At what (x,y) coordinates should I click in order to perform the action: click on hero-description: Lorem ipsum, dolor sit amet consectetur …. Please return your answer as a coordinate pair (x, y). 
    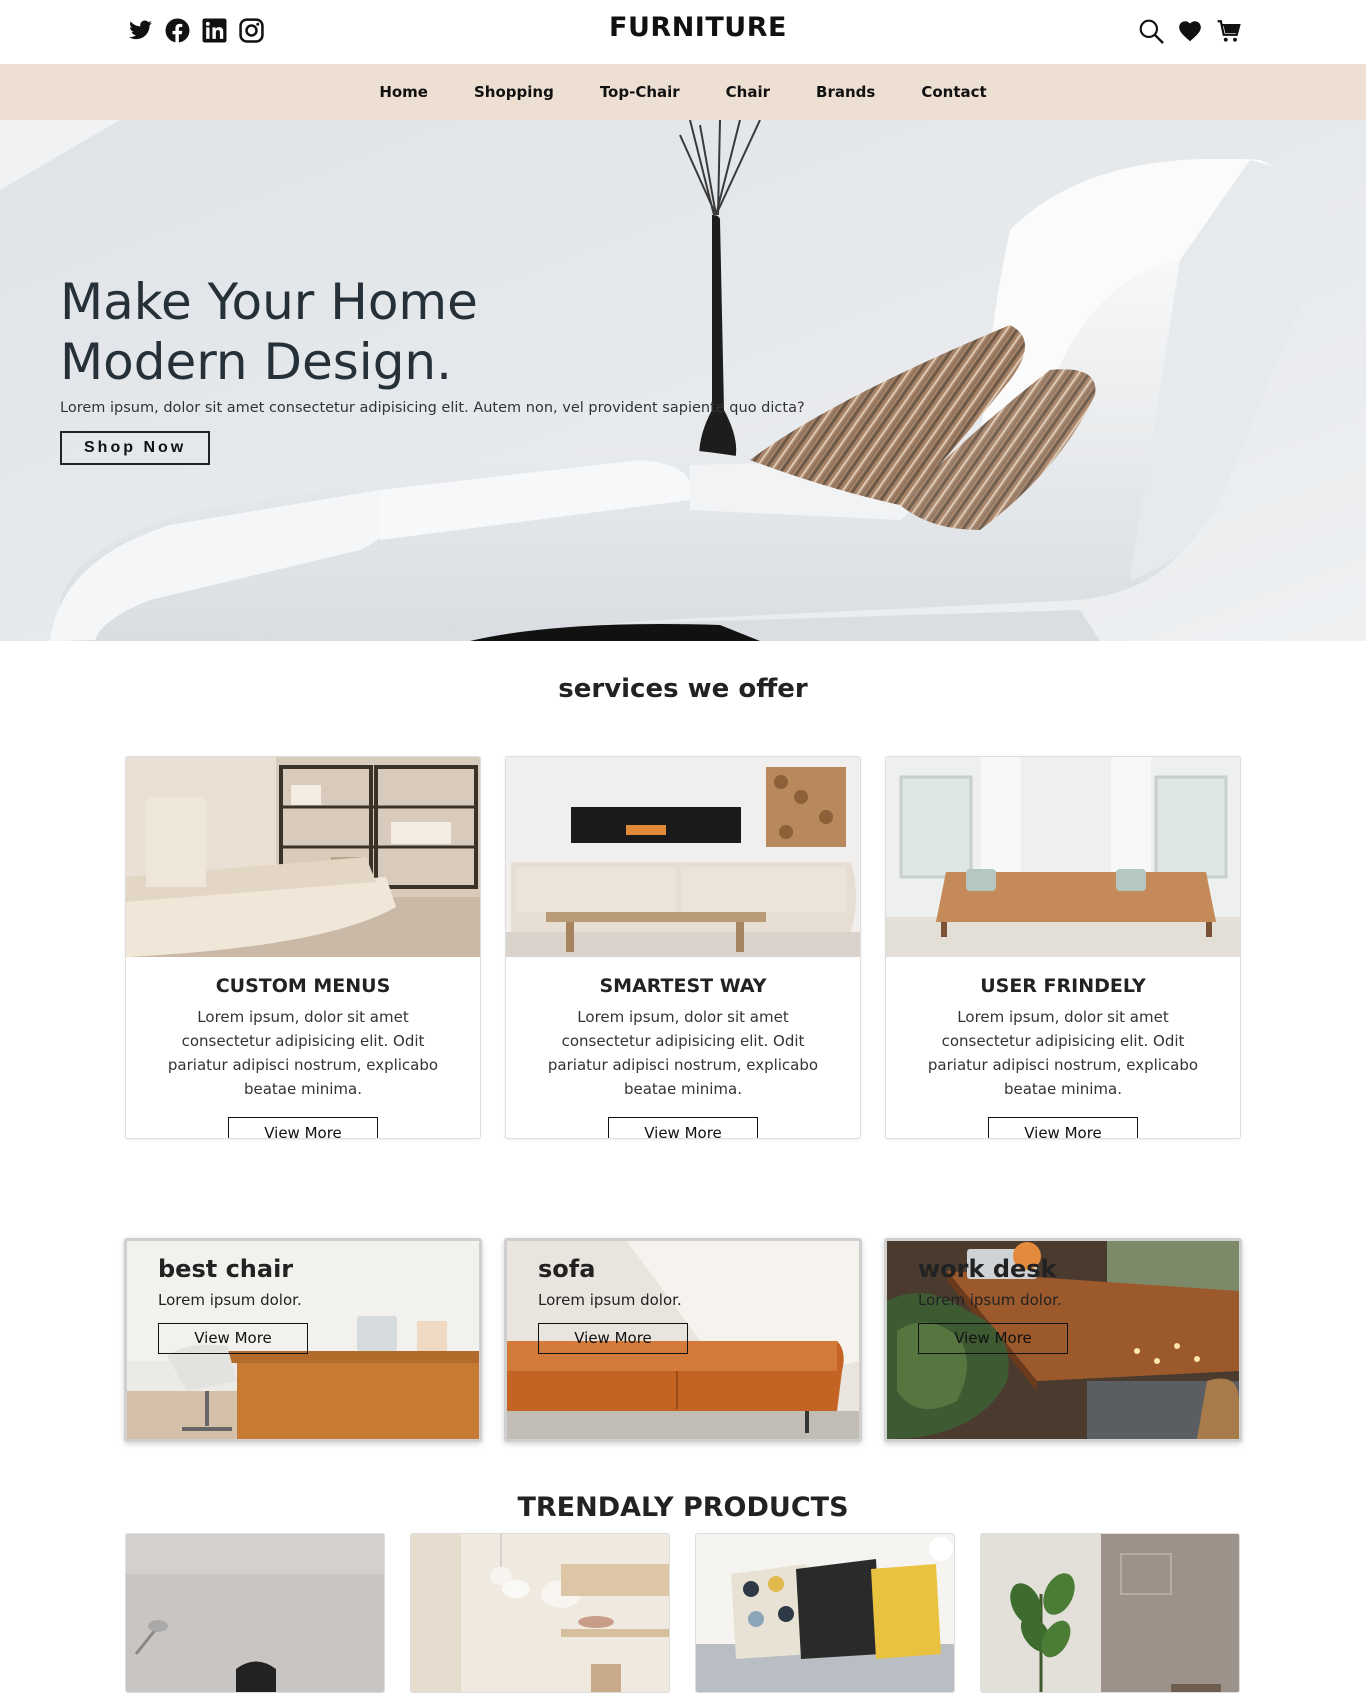
    Looking at the image, I should click on (432, 408).